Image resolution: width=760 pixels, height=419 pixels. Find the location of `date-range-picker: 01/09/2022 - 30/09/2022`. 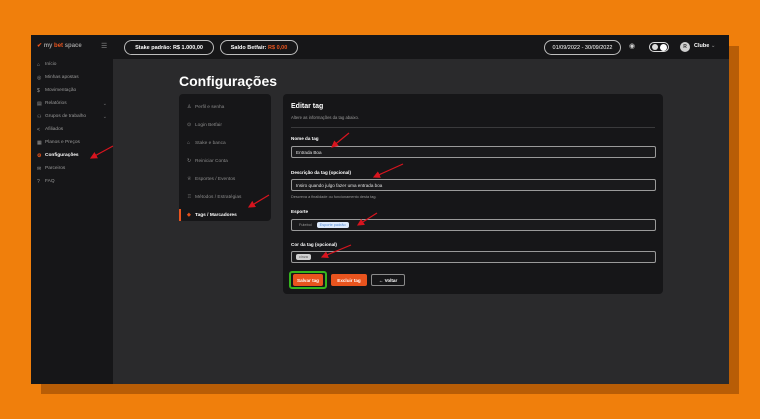

date-range-picker: 01/09/2022 - 30/09/2022 is located at coordinates (582, 47).